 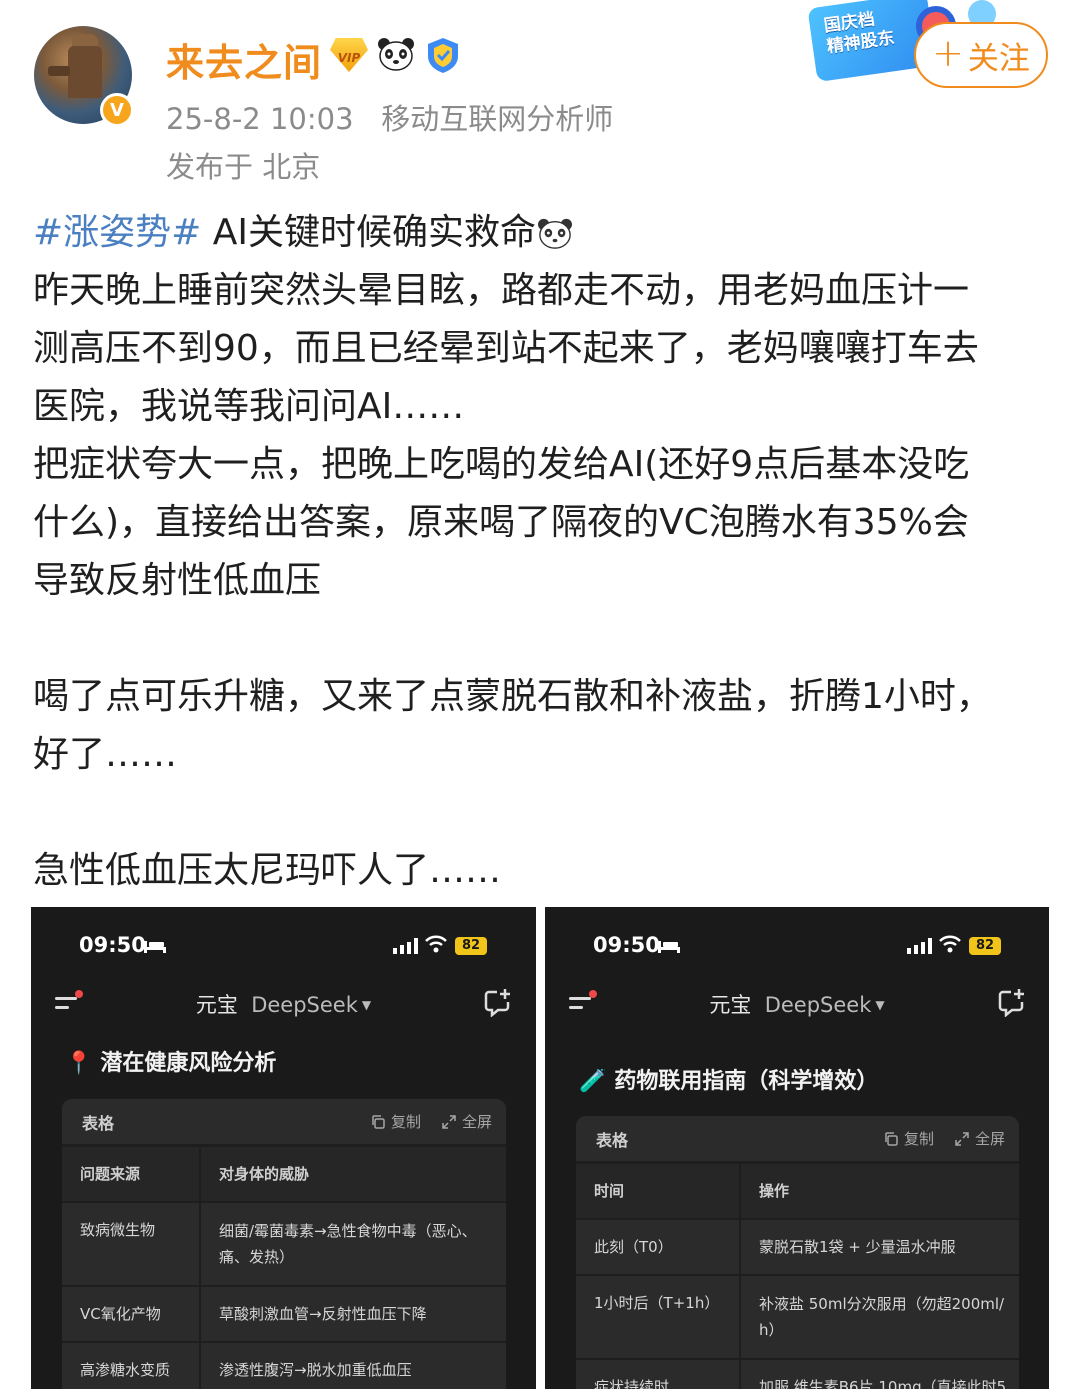 What do you see at coordinates (349, 55) in the screenshot?
I see `vip-diamond-icon: VIP` at bounding box center [349, 55].